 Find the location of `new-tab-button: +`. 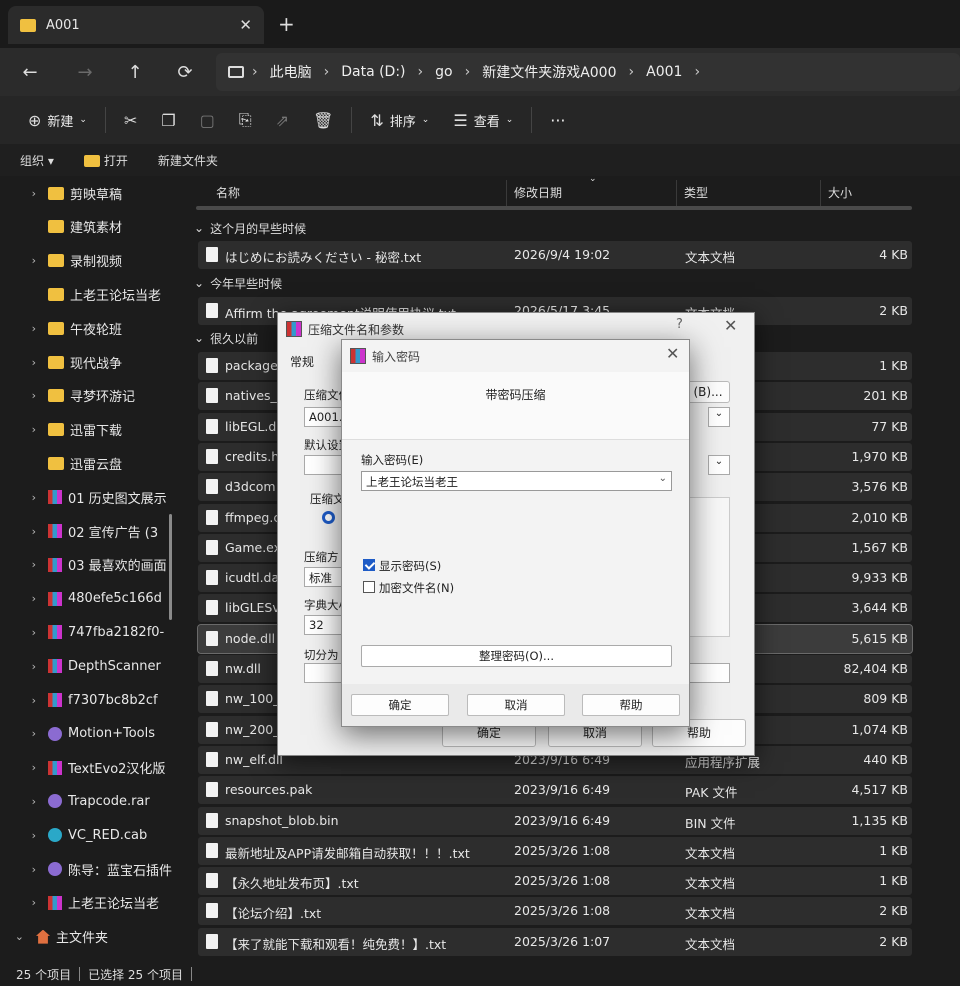

new-tab-button: + is located at coordinates (286, 24).